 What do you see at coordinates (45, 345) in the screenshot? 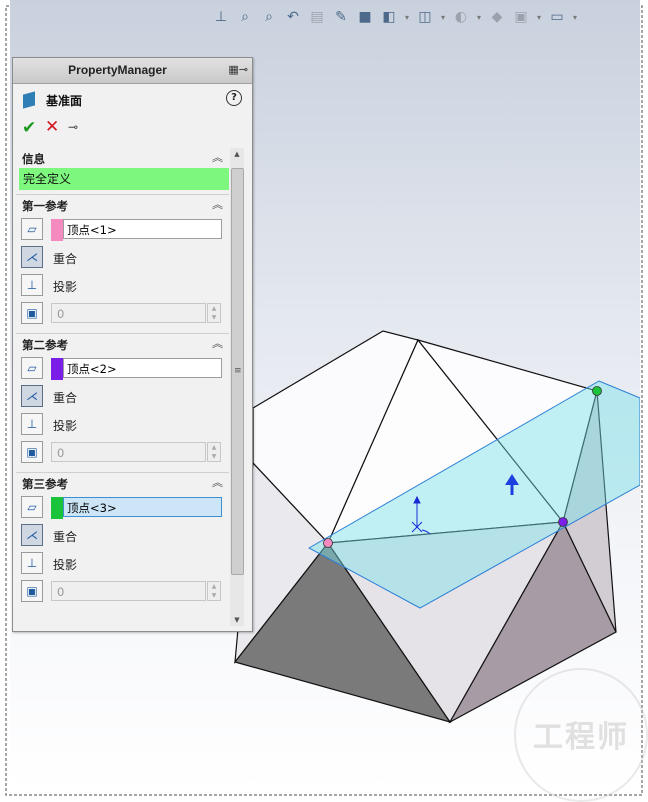
I see `second-reference-label: 第二参考` at bounding box center [45, 345].